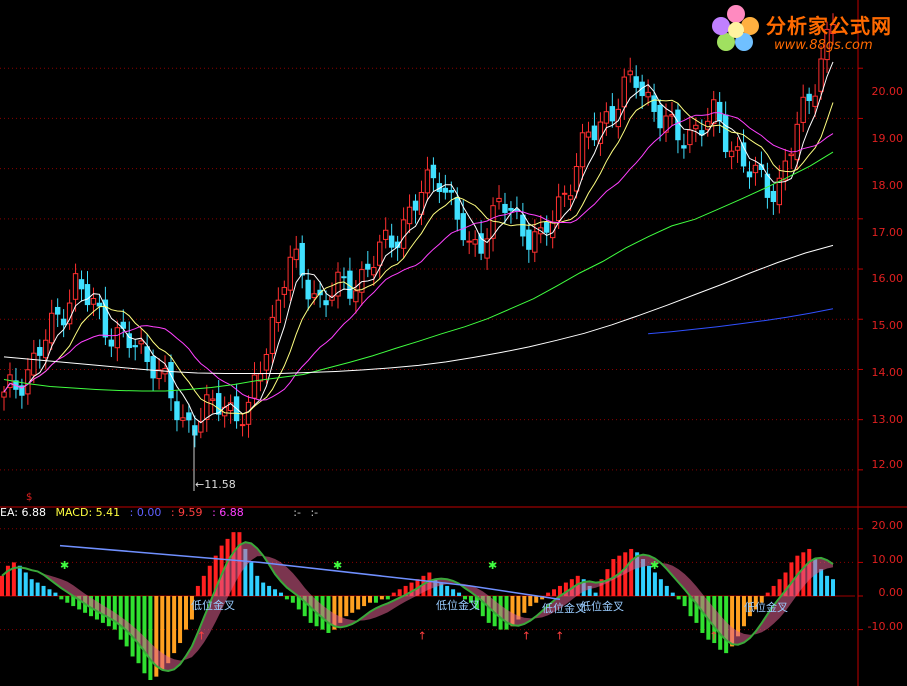 The image size is (907, 686). What do you see at coordinates (145, 512) in the screenshot?
I see `indicator-v1: : 0.00` at bounding box center [145, 512].